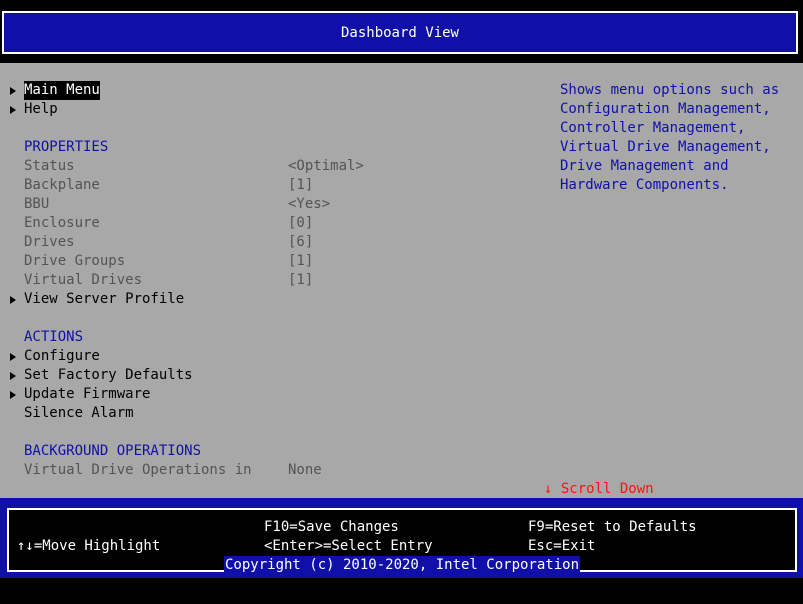 The width and height of the screenshot is (803, 604). What do you see at coordinates (108, 375) in the screenshot?
I see `set-factory-defaults-item: Set Factory Defaults` at bounding box center [108, 375].